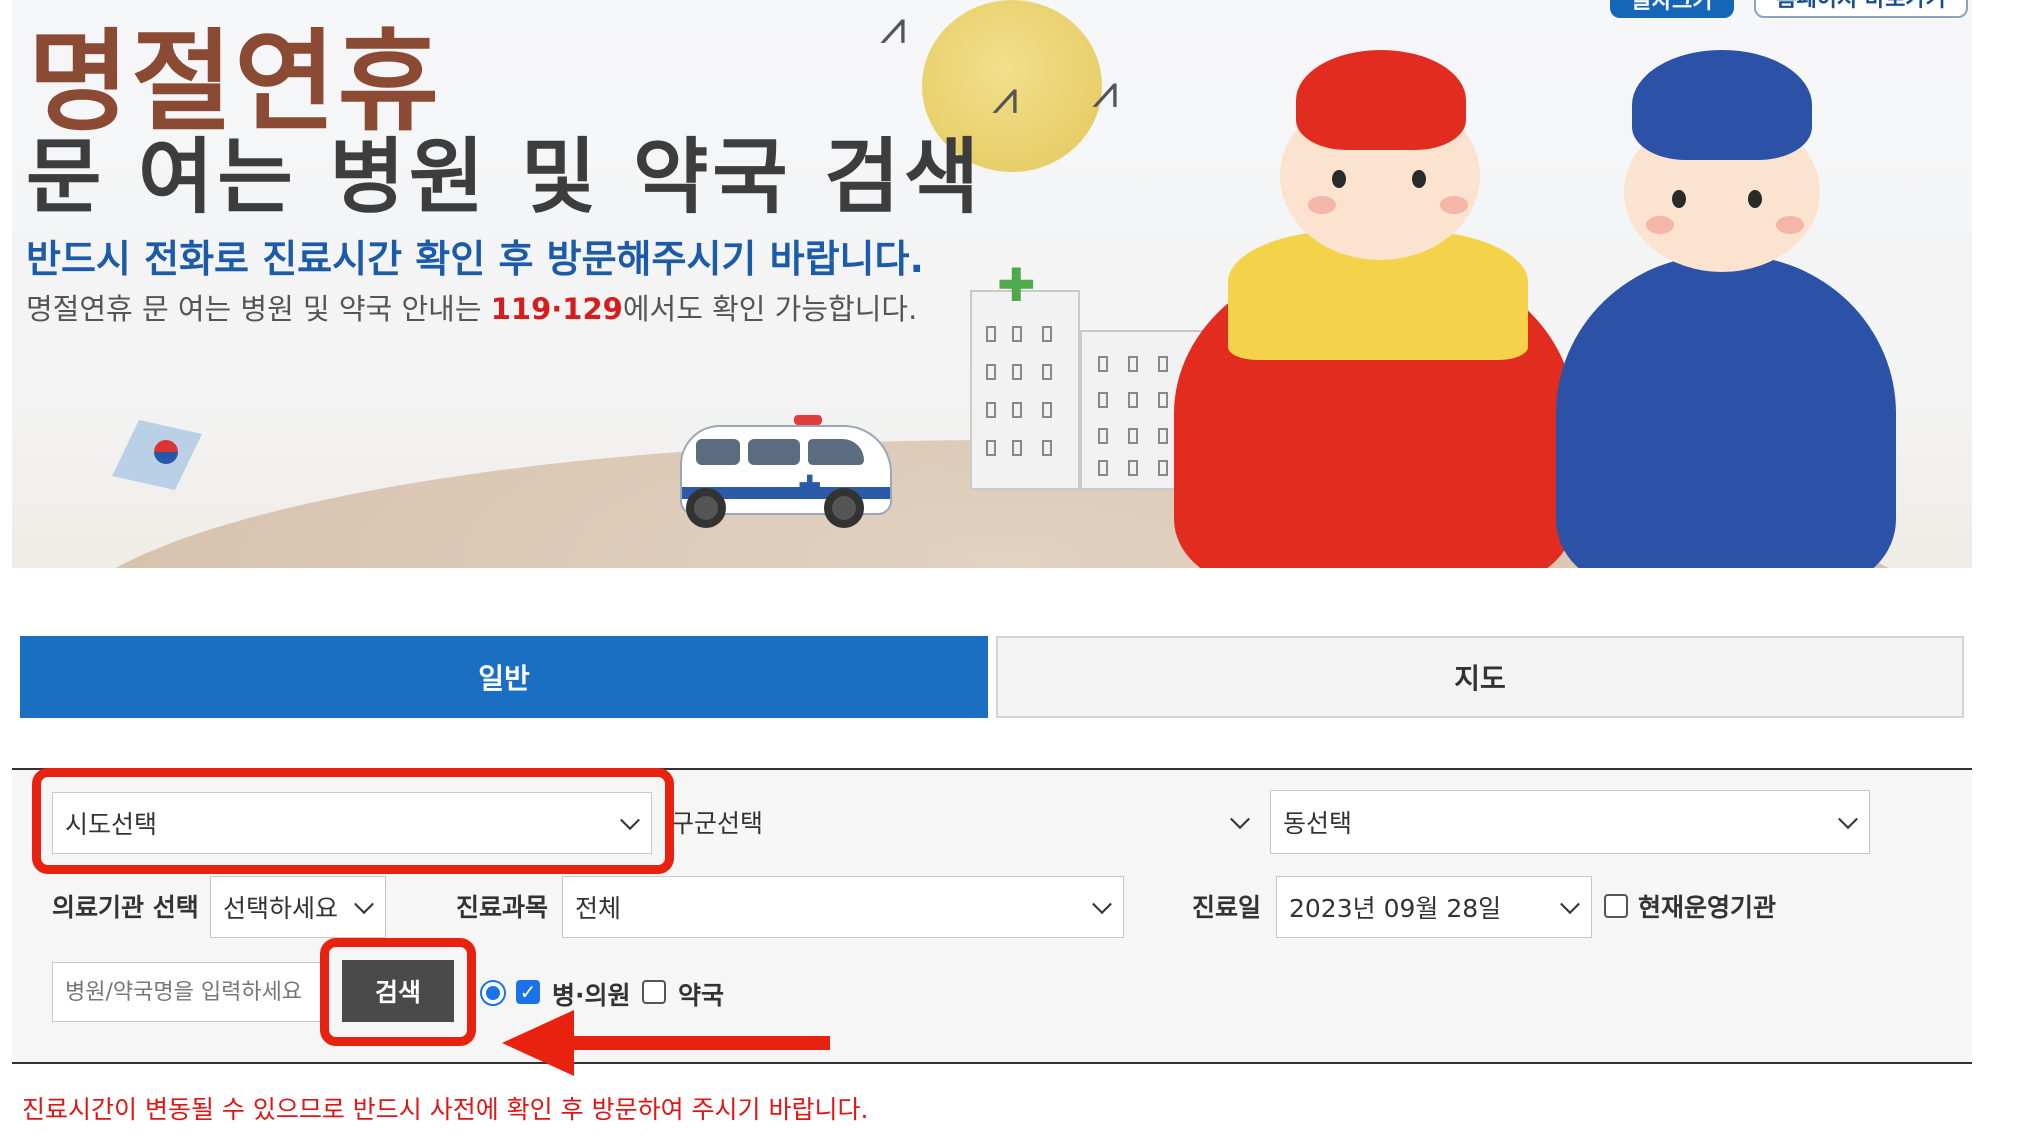 This screenshot has height=1146, width=2020. What do you see at coordinates (598, 908) in the screenshot?
I see `department-select-value: 전체` at bounding box center [598, 908].